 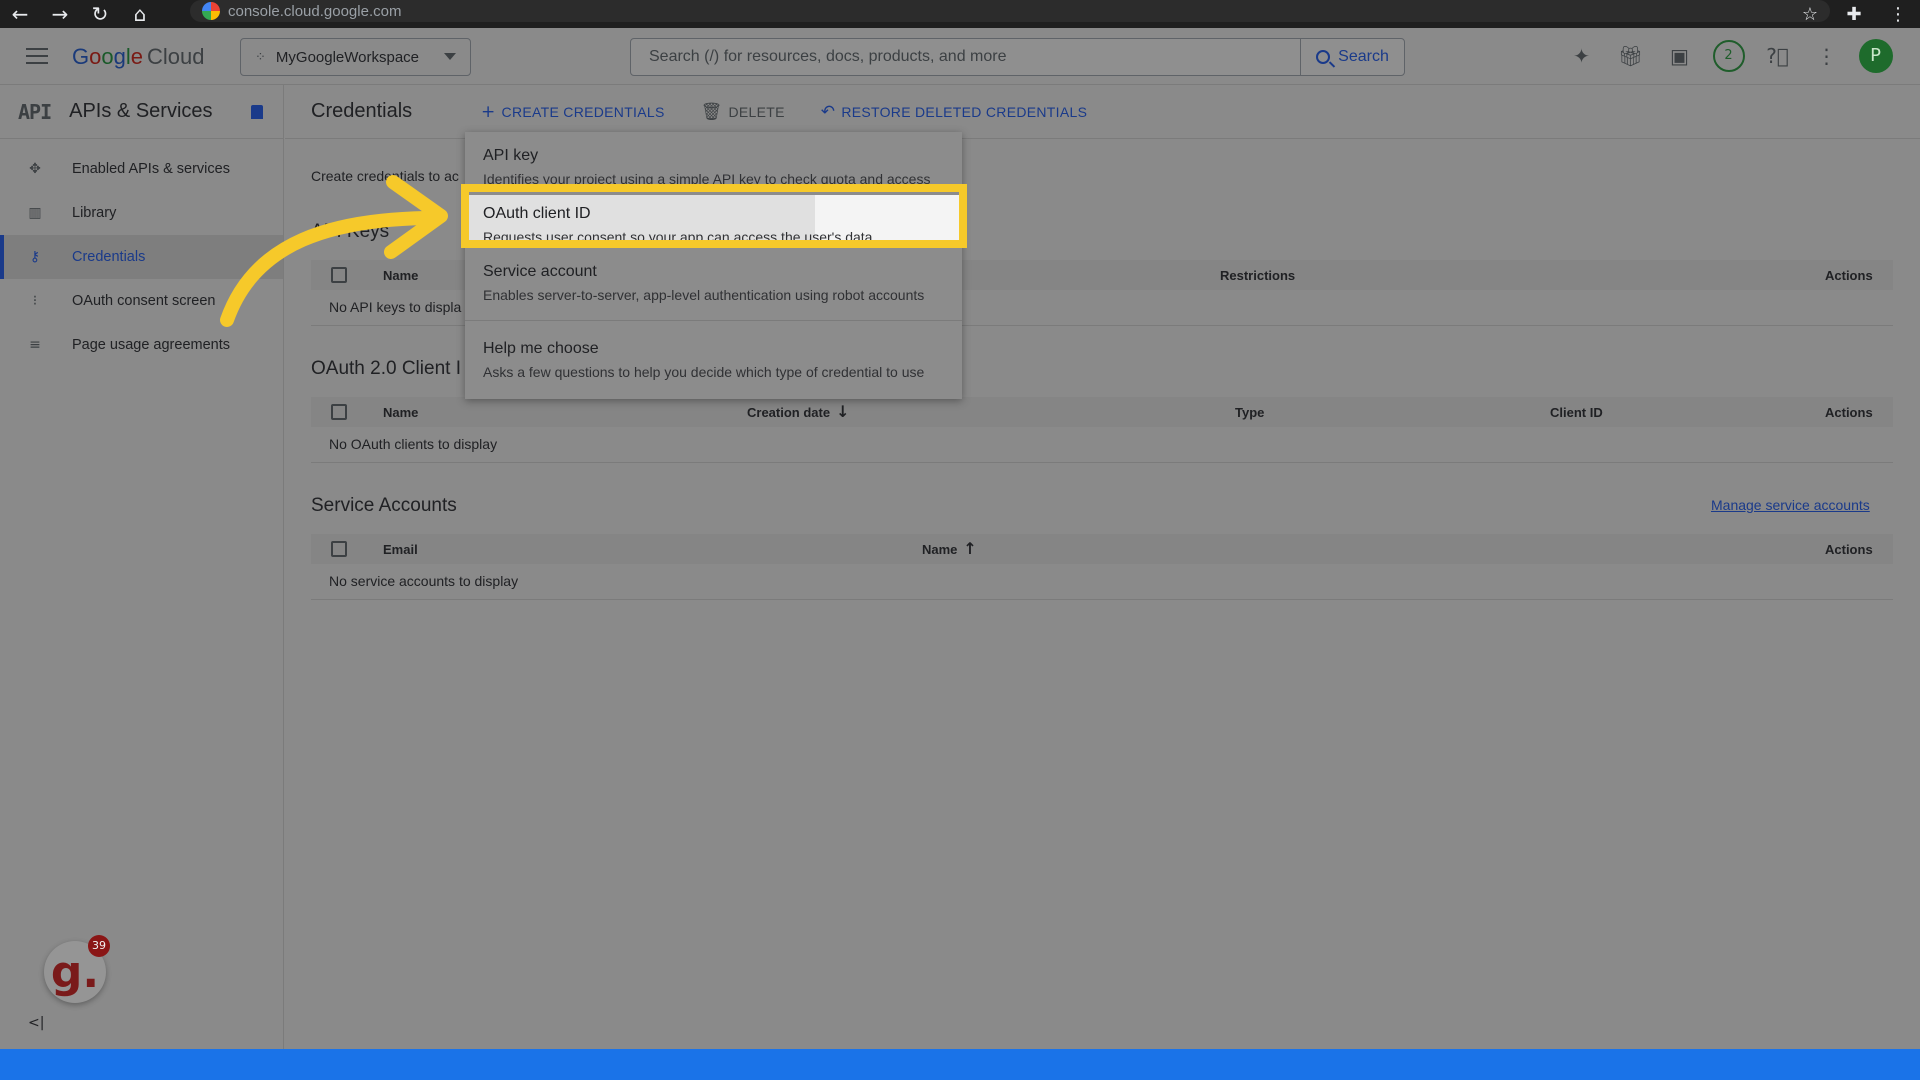 What do you see at coordinates (99, 946) in the screenshot?
I see `badge-count: 39` at bounding box center [99, 946].